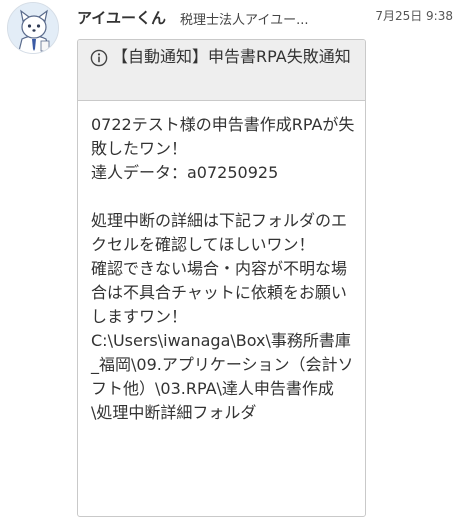  What do you see at coordinates (231, 56) in the screenshot?
I see `card-title: 【自動通知】申告書RPA失敗通知` at bounding box center [231, 56].